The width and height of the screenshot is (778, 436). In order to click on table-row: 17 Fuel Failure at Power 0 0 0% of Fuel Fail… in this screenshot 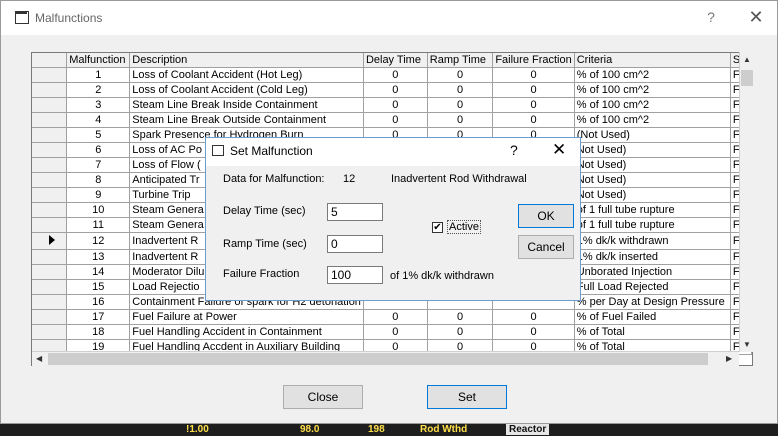, I will do `click(392, 317)`.